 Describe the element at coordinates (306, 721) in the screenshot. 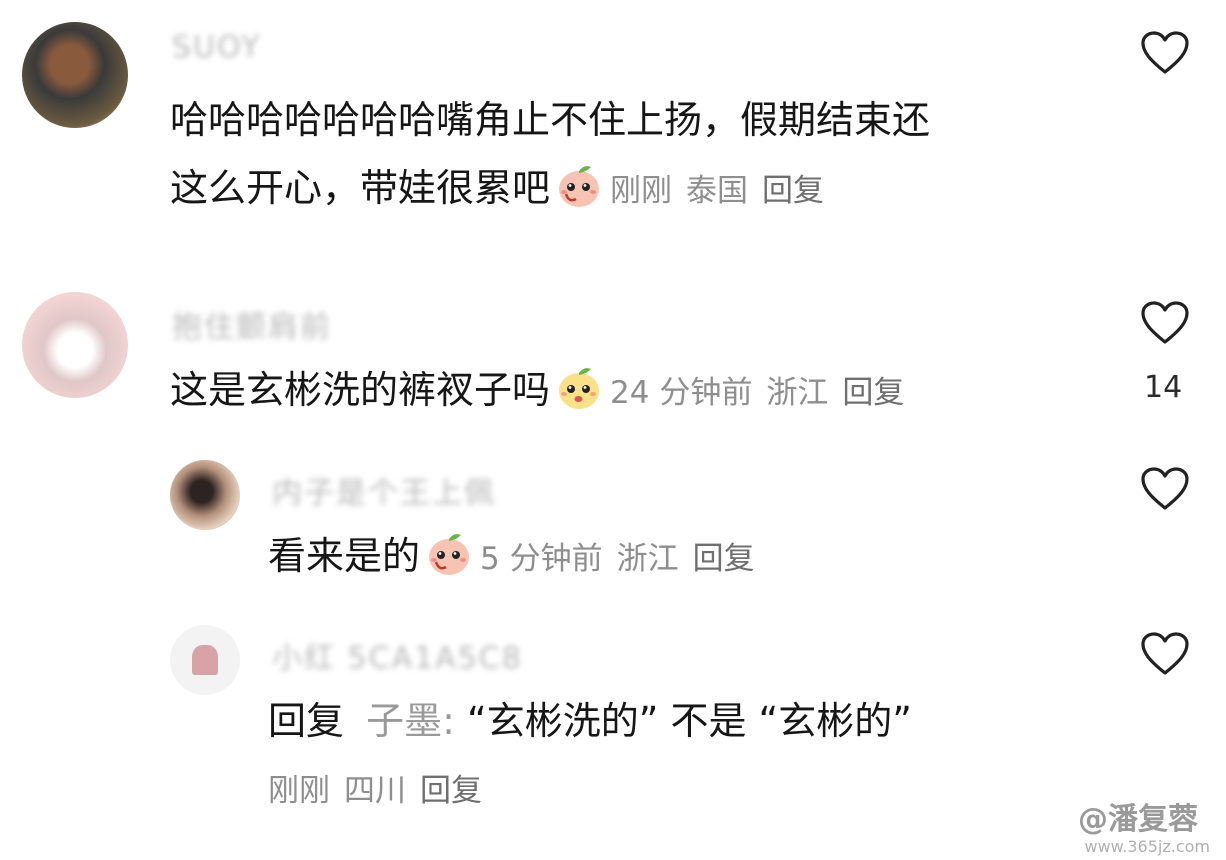

I see `reply-prefix: 回复` at that location.